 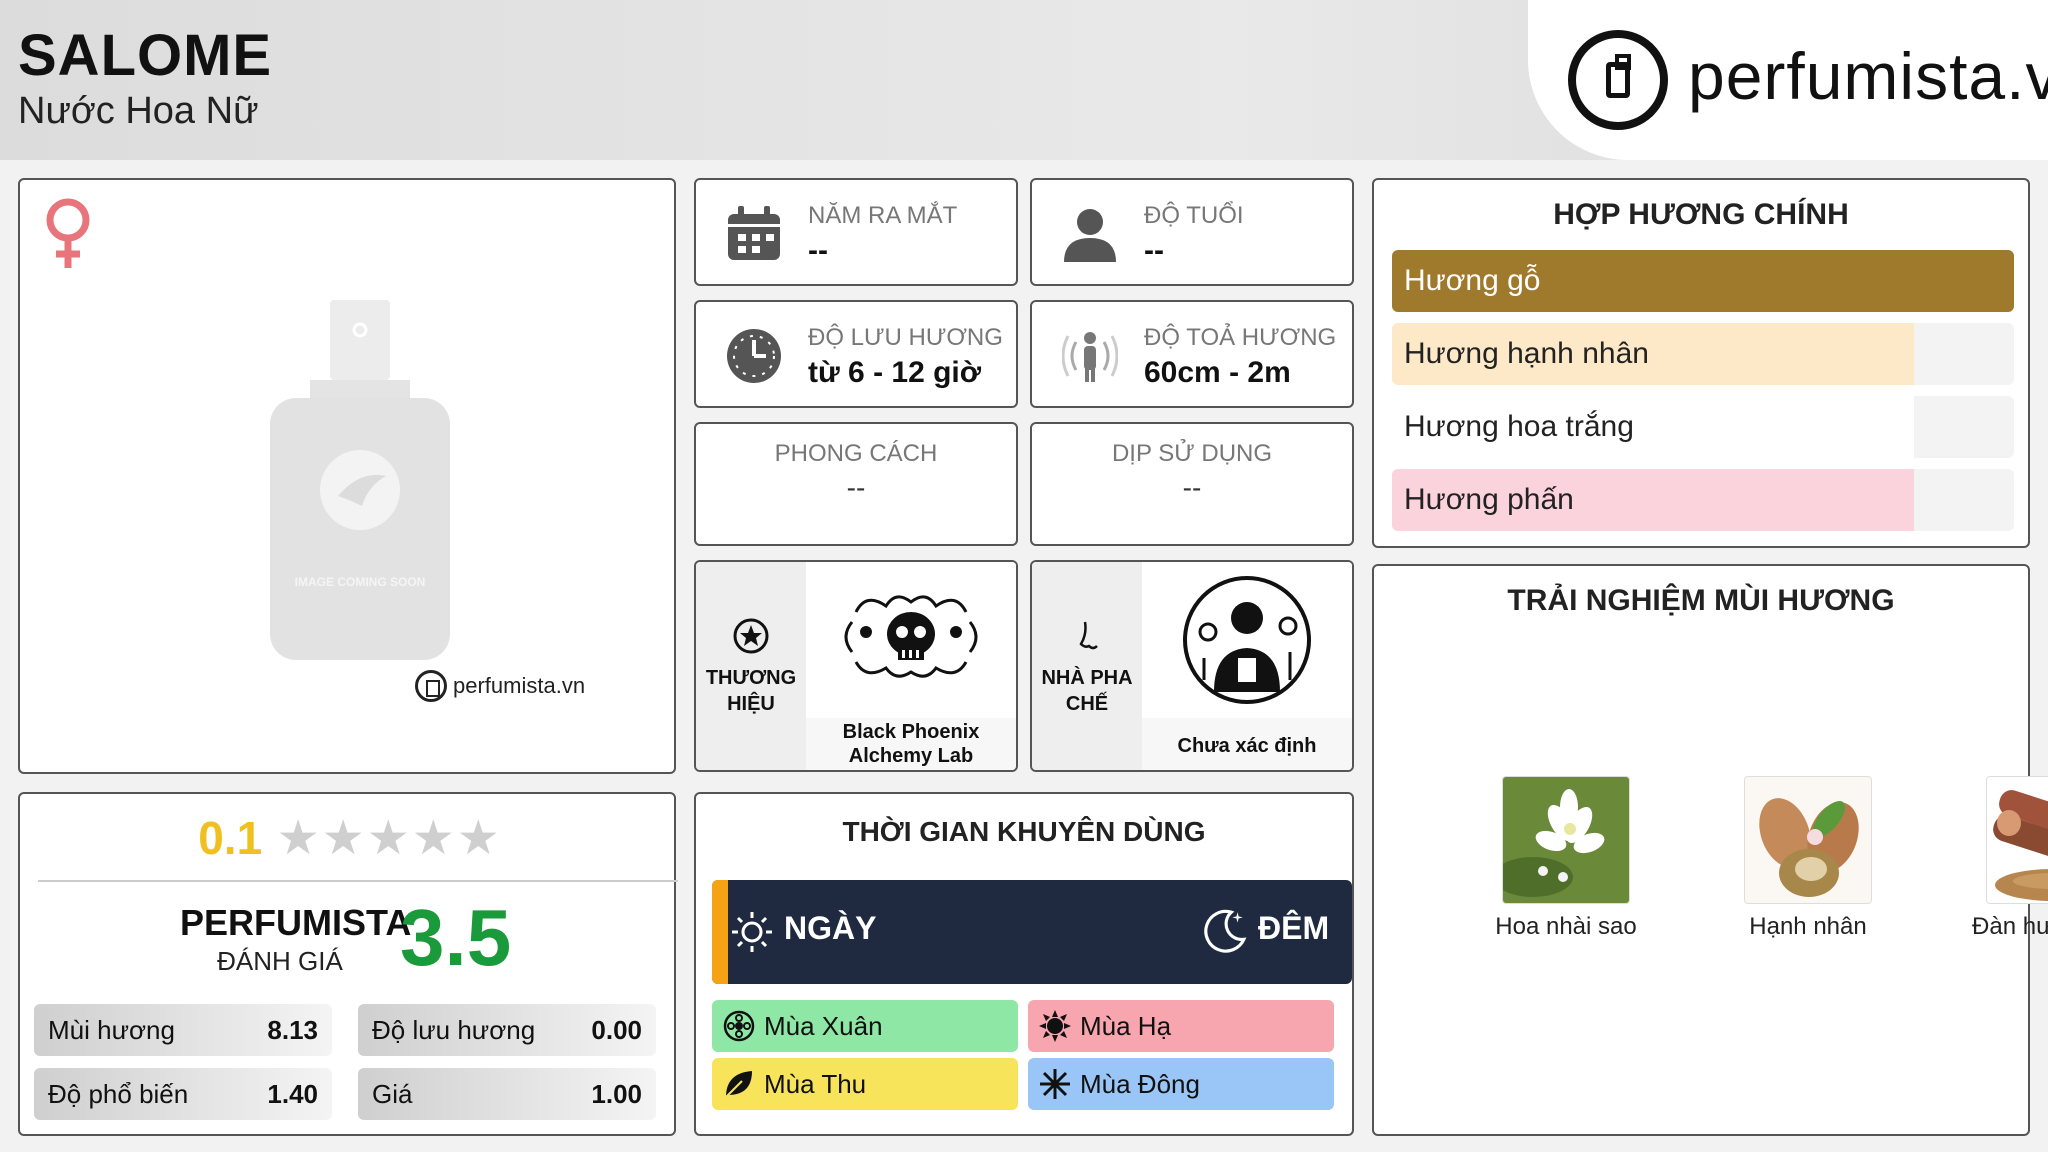 I want to click on metric-label: Mùi hương, so click(x=111, y=1029).